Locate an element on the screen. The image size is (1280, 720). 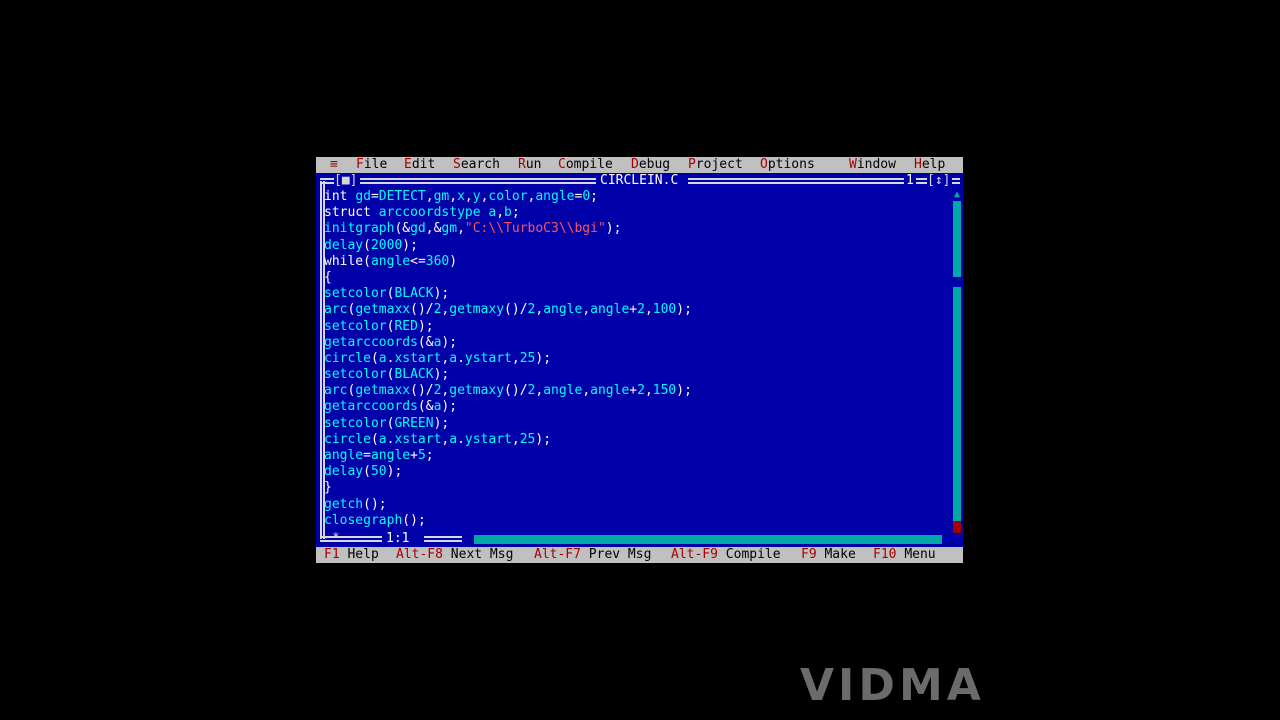
menu-project: Project is located at coordinates (715, 165).